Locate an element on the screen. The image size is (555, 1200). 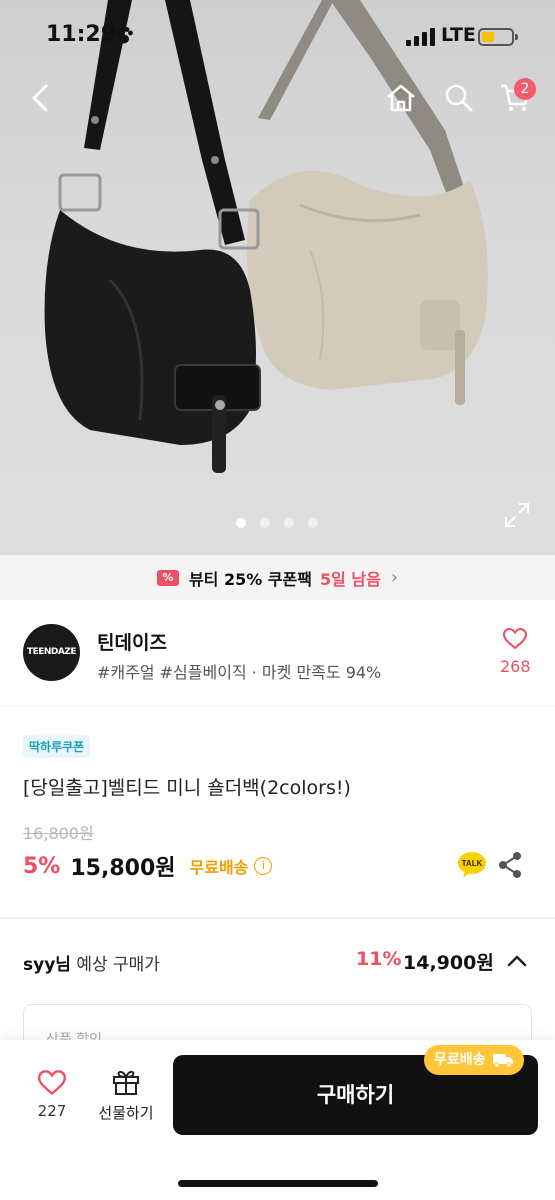
coupon-tag: 딱하루쿠폰 is located at coordinates (57, 746).